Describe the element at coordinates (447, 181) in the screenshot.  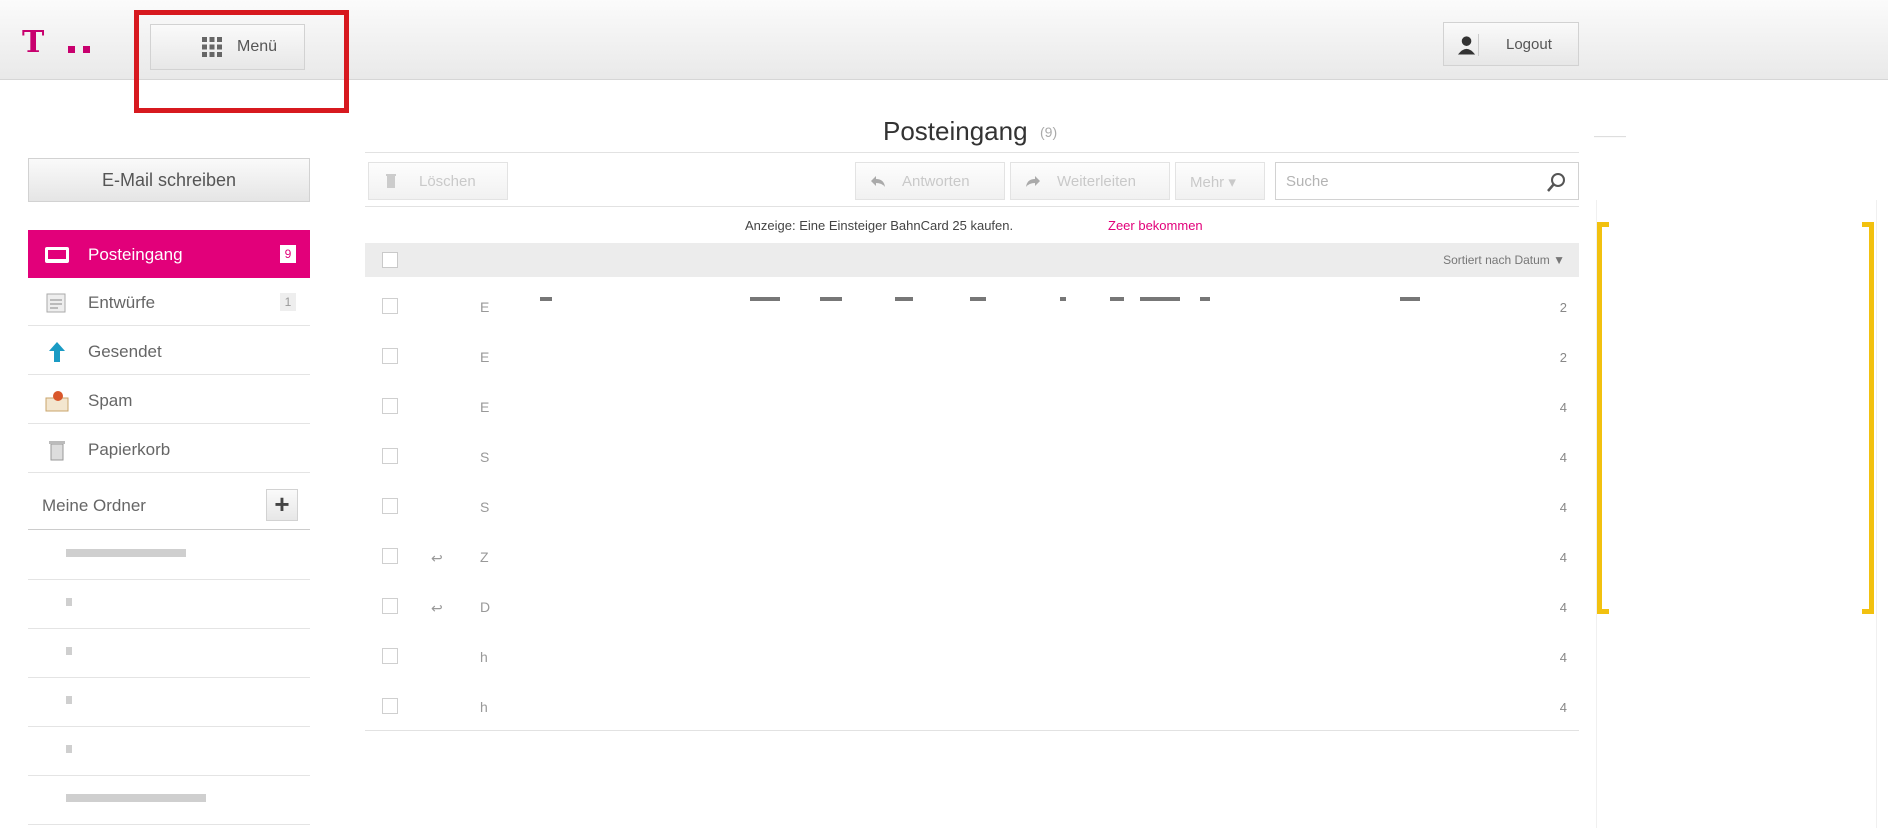
I see `delete-label: Löschen` at that location.